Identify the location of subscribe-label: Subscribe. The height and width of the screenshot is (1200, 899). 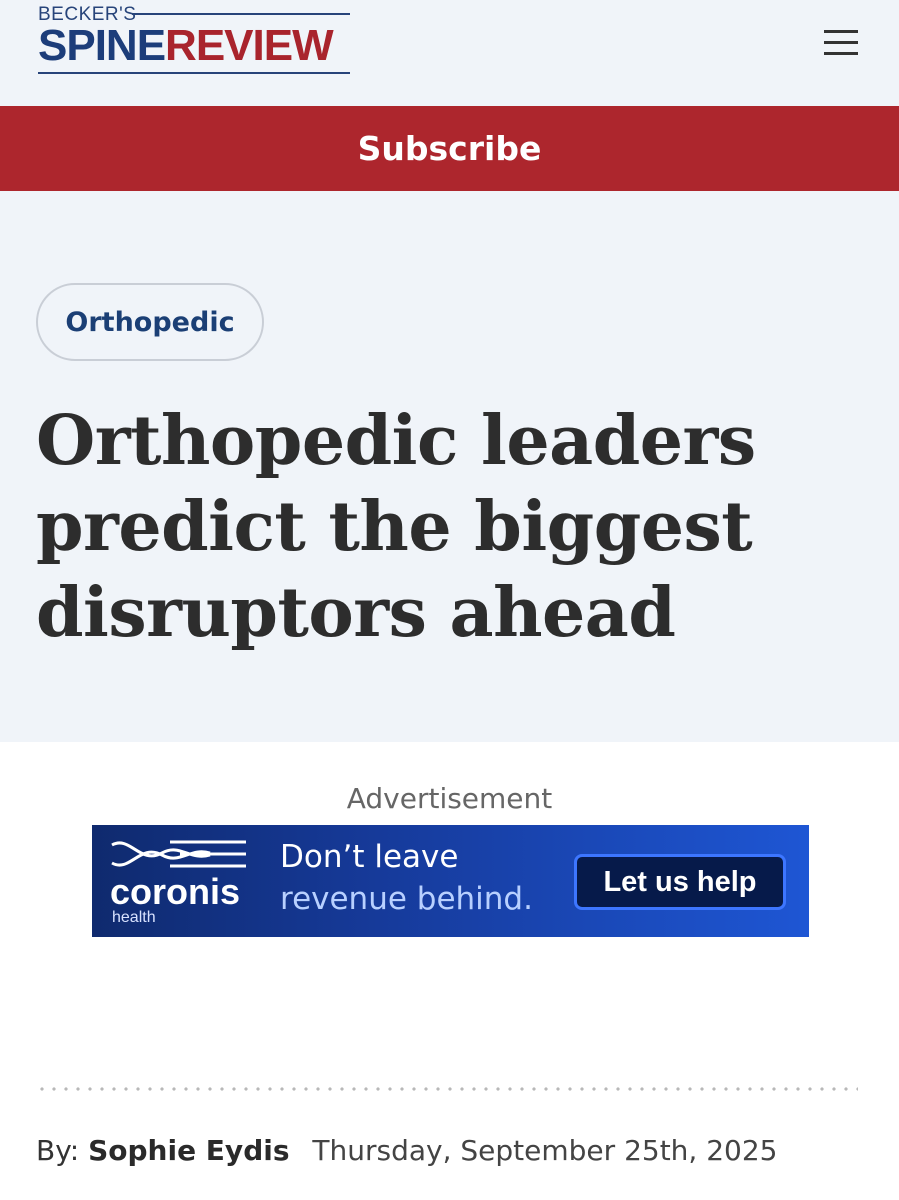
(449, 148).